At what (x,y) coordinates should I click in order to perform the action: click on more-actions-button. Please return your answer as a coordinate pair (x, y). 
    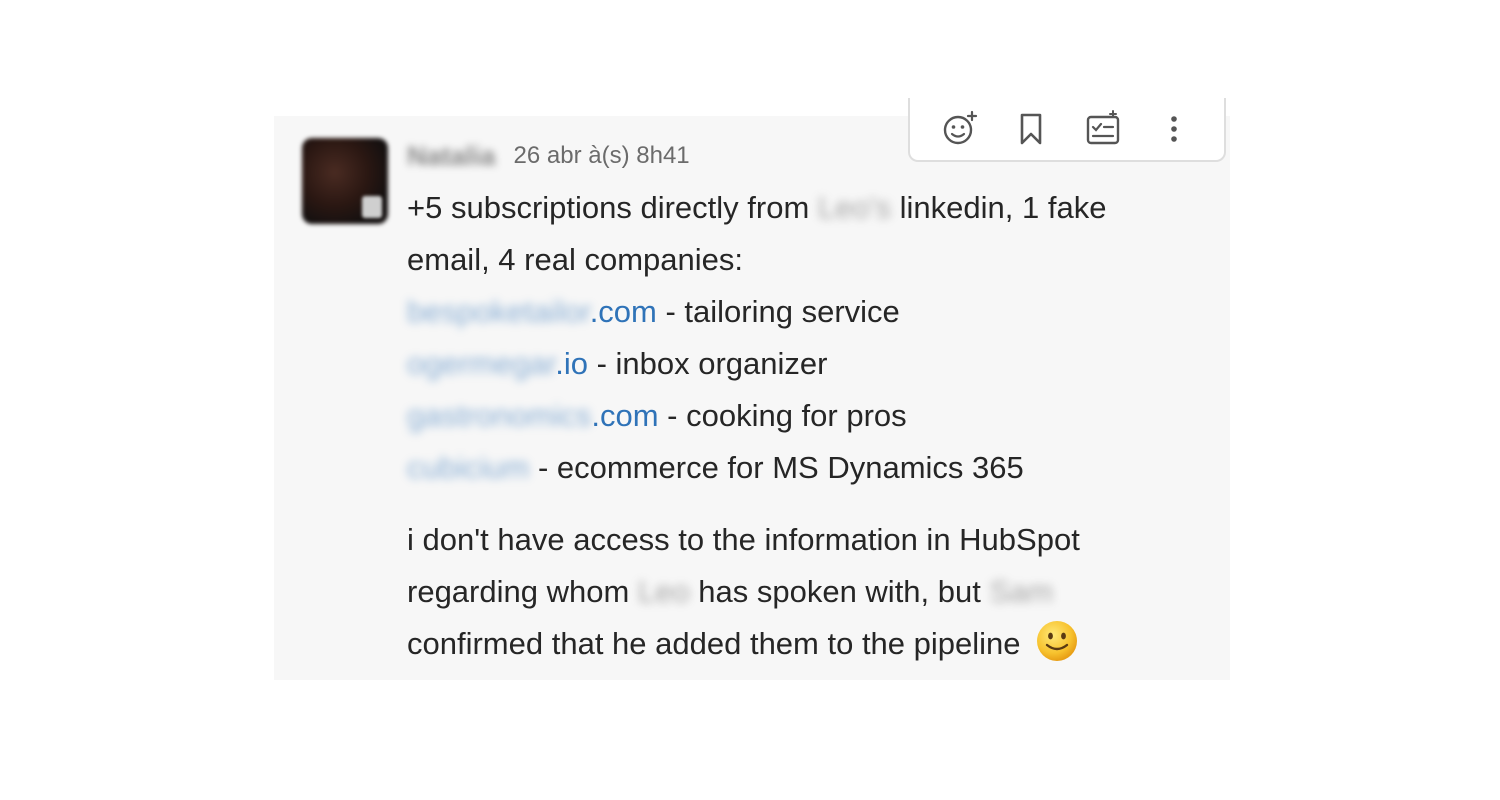
    Looking at the image, I should click on (1174, 129).